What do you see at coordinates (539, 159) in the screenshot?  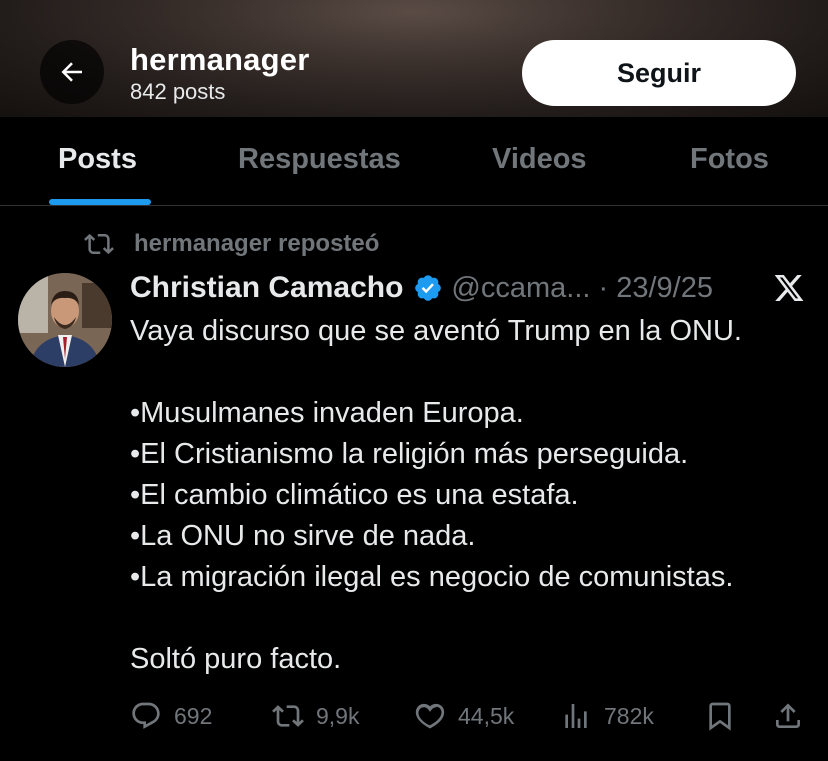 I see `tab-videos: Videos` at bounding box center [539, 159].